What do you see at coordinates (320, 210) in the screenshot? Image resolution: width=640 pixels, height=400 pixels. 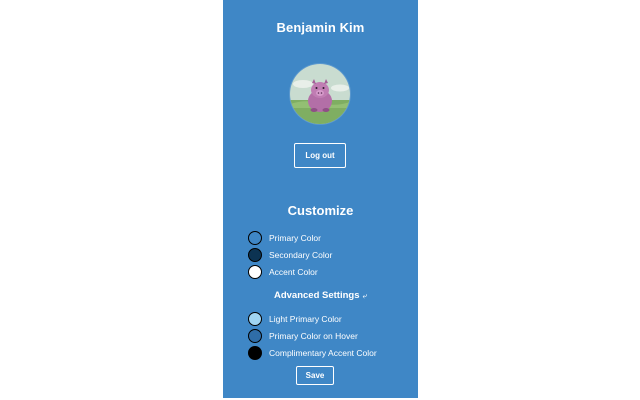 I see `customize-heading: Customize` at bounding box center [320, 210].